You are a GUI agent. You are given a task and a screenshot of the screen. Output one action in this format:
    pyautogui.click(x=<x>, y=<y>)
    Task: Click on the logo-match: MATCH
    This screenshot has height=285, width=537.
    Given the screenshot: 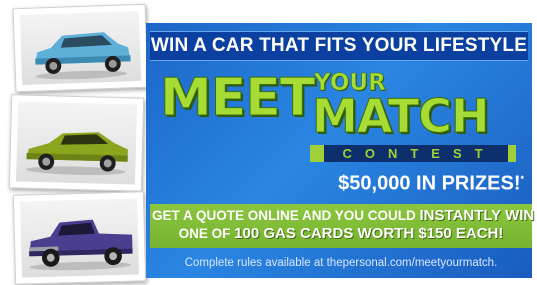 What is the action you would take?
    pyautogui.click(x=400, y=116)
    